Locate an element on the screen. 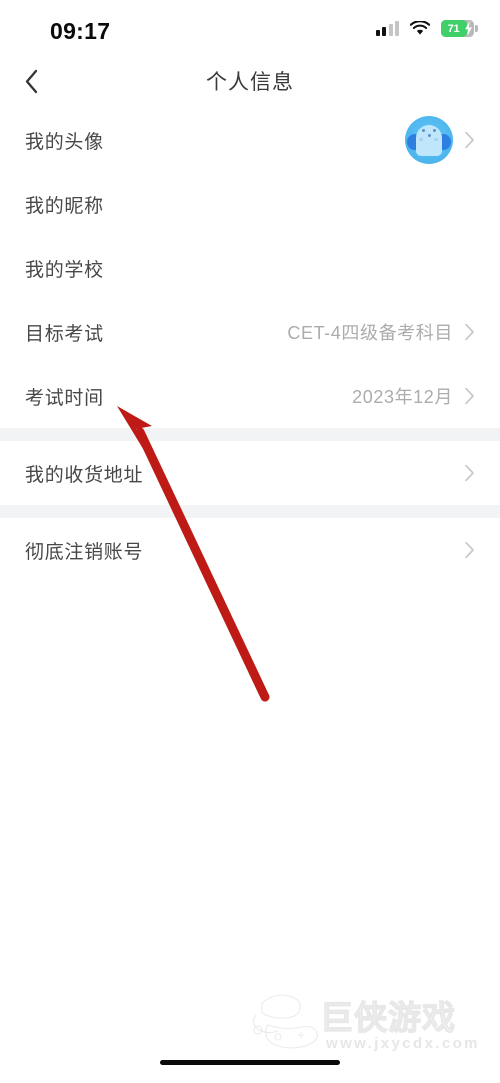 This screenshot has height=1083, width=500. navigation-bar: 个人信息 is located at coordinates (250, 81).